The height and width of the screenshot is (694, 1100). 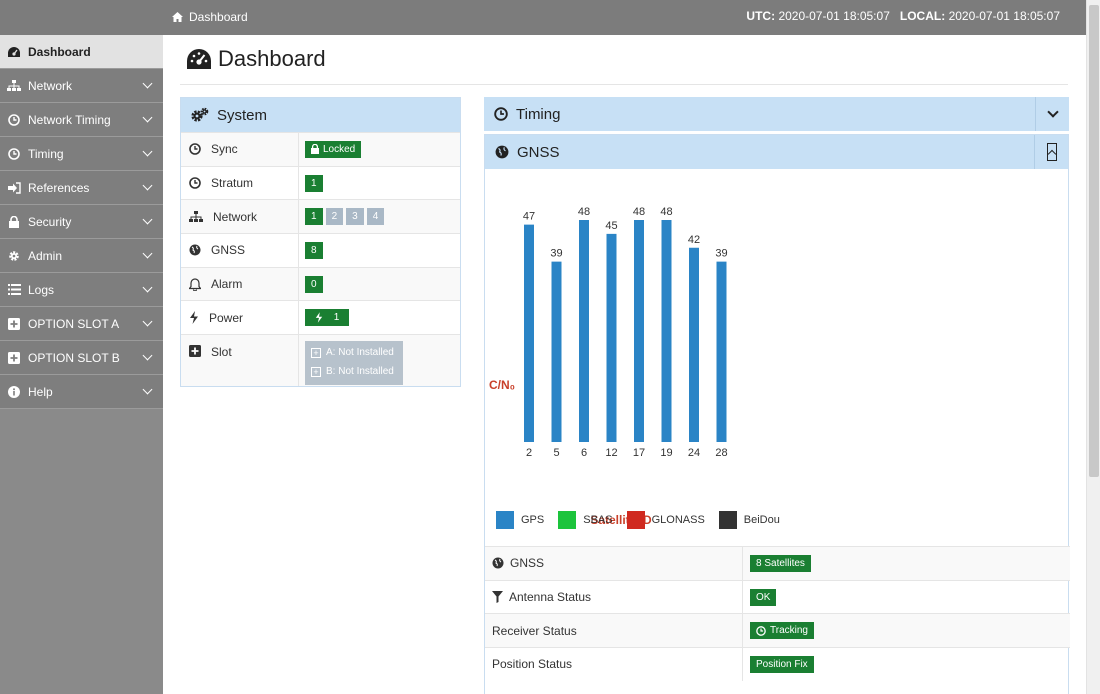 I want to click on system-panel-title: System, so click(x=242, y=115).